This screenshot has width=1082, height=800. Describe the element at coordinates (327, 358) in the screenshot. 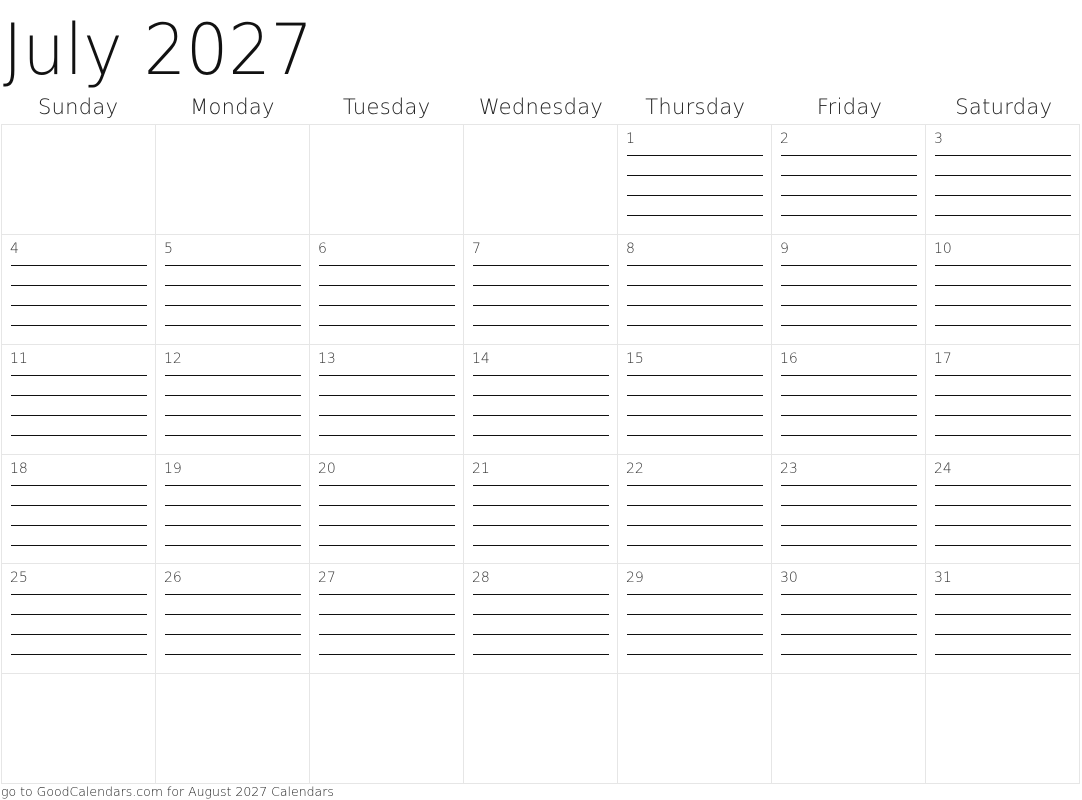

I see `day-number: 13` at that location.